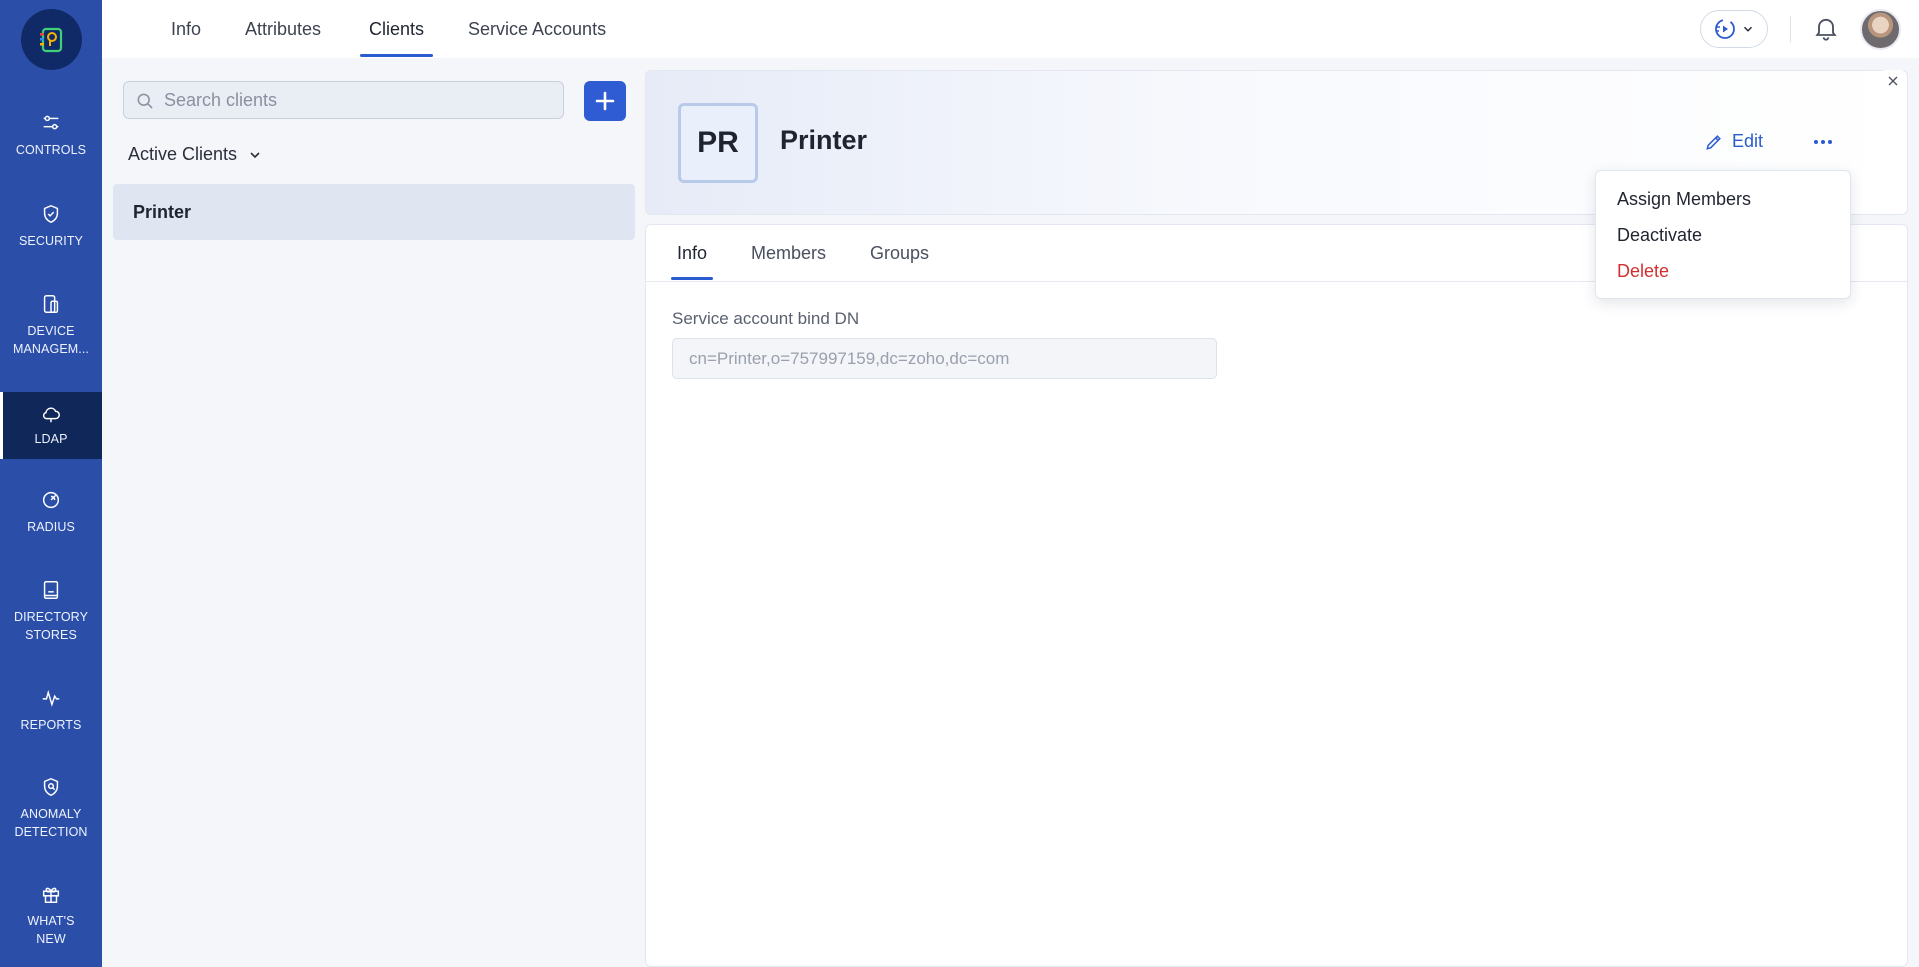  What do you see at coordinates (1659, 235) in the screenshot?
I see `deactivate-menu-item: Deactivate` at bounding box center [1659, 235].